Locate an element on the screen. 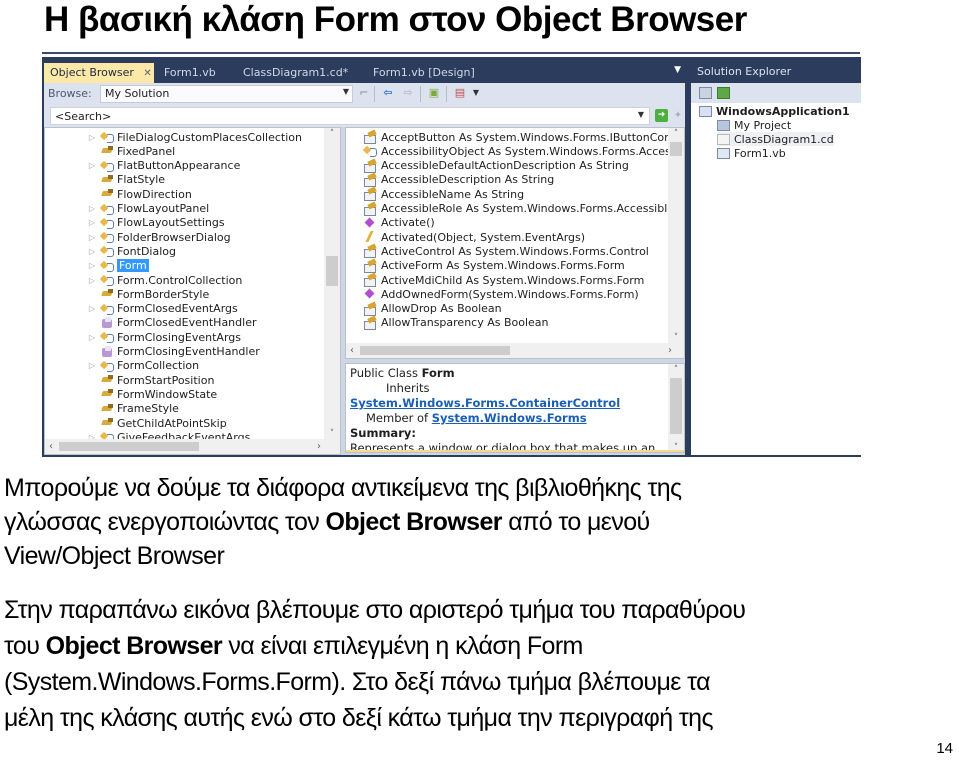 The height and width of the screenshot is (760, 959). tab-form1-vb: Form1.vb is located at coordinates (190, 73).